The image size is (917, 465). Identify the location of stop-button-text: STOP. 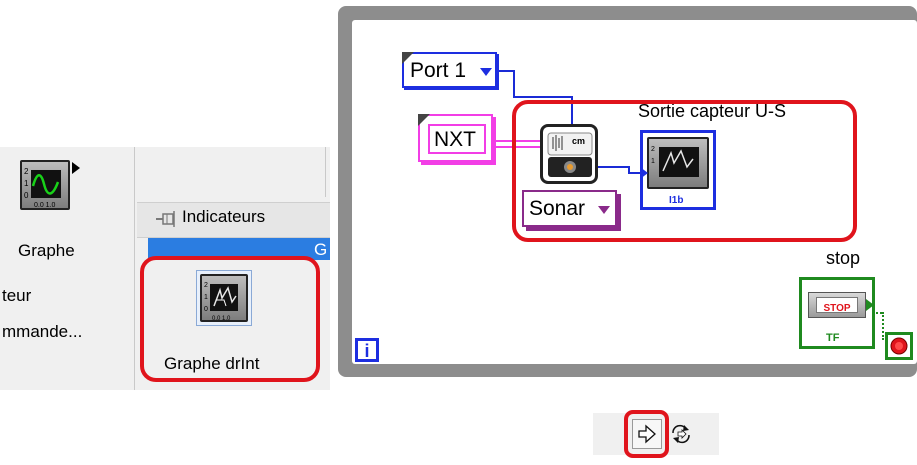
(837, 308).